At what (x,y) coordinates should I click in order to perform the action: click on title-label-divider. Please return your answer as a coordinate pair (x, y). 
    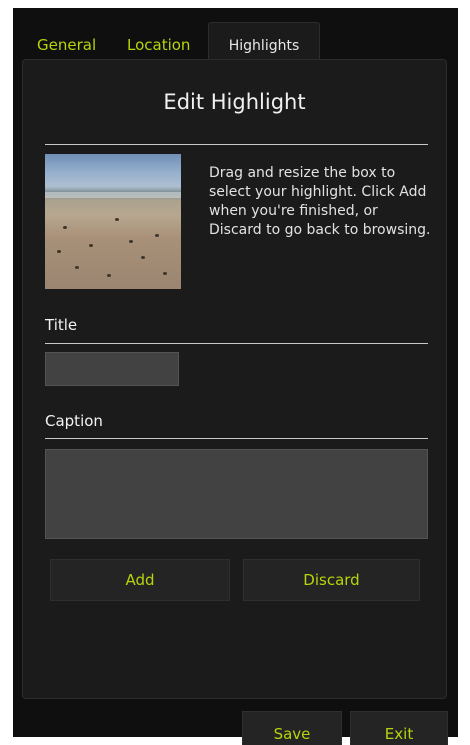
    Looking at the image, I should click on (236, 343).